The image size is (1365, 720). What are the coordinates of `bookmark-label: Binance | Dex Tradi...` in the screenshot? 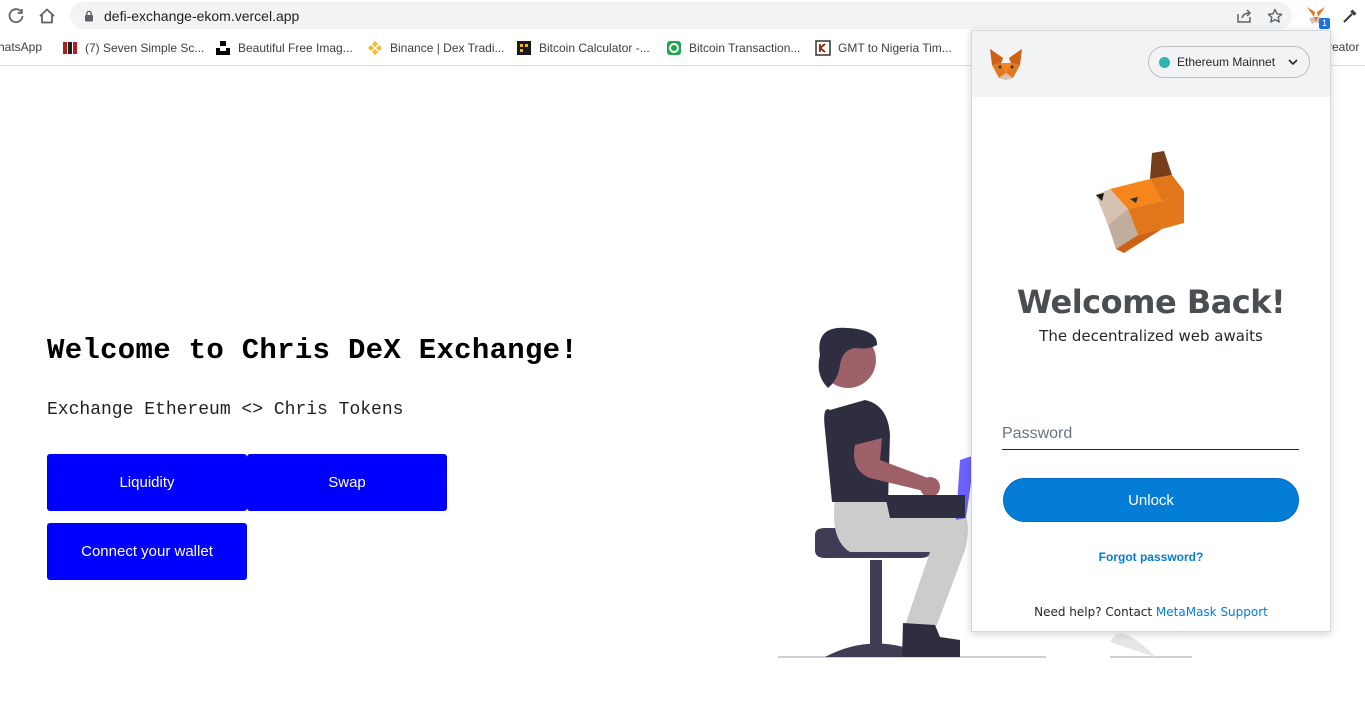 It's located at (447, 48).